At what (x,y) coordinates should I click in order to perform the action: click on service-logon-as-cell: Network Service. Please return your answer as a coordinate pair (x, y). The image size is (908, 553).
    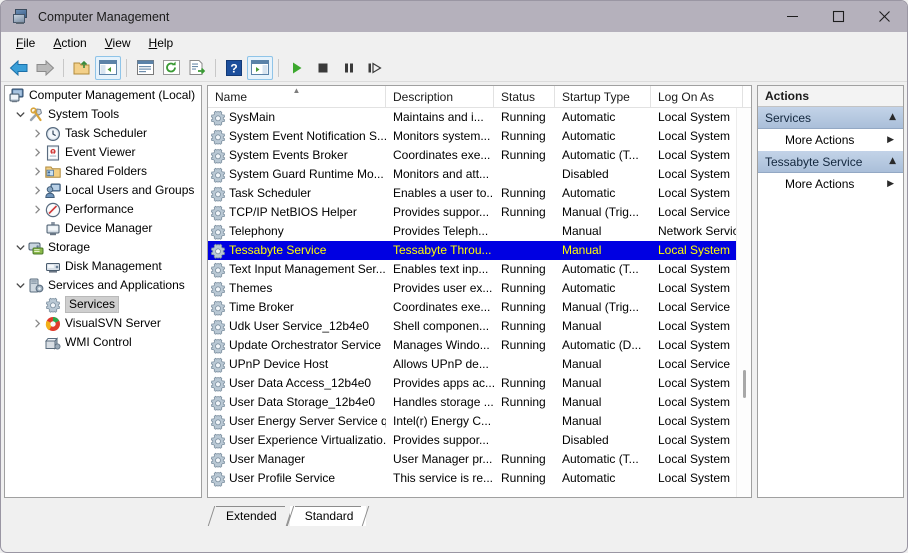
    Looking at the image, I should click on (700, 231).